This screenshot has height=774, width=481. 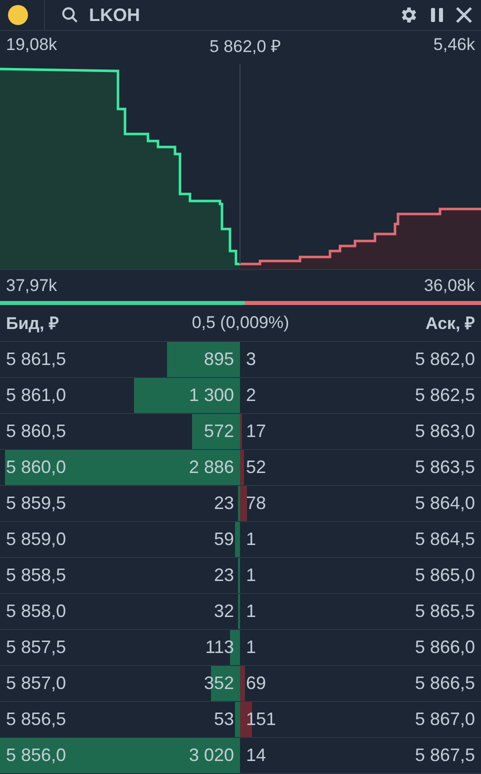 What do you see at coordinates (444, 431) in the screenshot?
I see `ask-price: 5 863,0` at bounding box center [444, 431].